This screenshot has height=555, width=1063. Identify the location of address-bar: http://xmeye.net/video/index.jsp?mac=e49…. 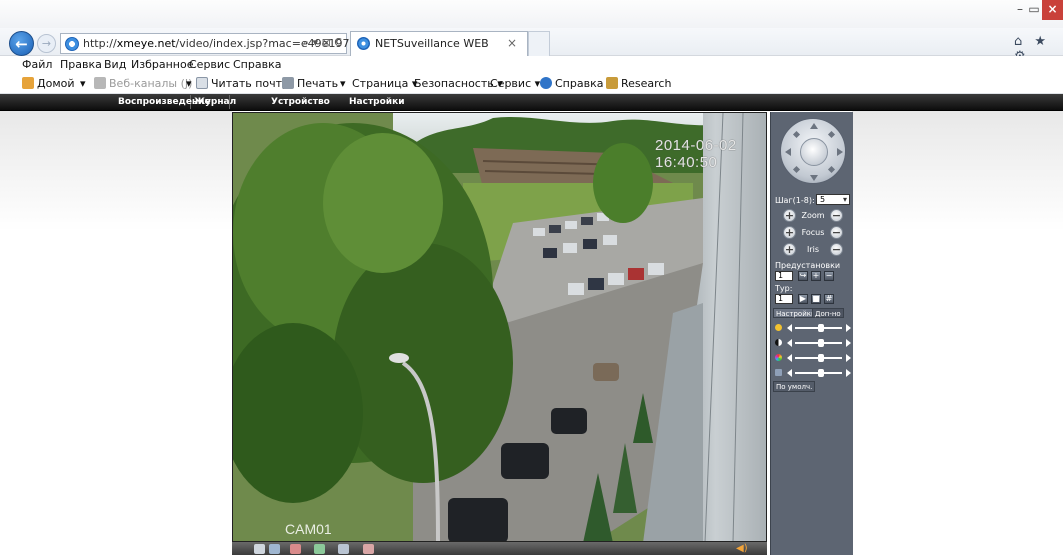
(214, 43).